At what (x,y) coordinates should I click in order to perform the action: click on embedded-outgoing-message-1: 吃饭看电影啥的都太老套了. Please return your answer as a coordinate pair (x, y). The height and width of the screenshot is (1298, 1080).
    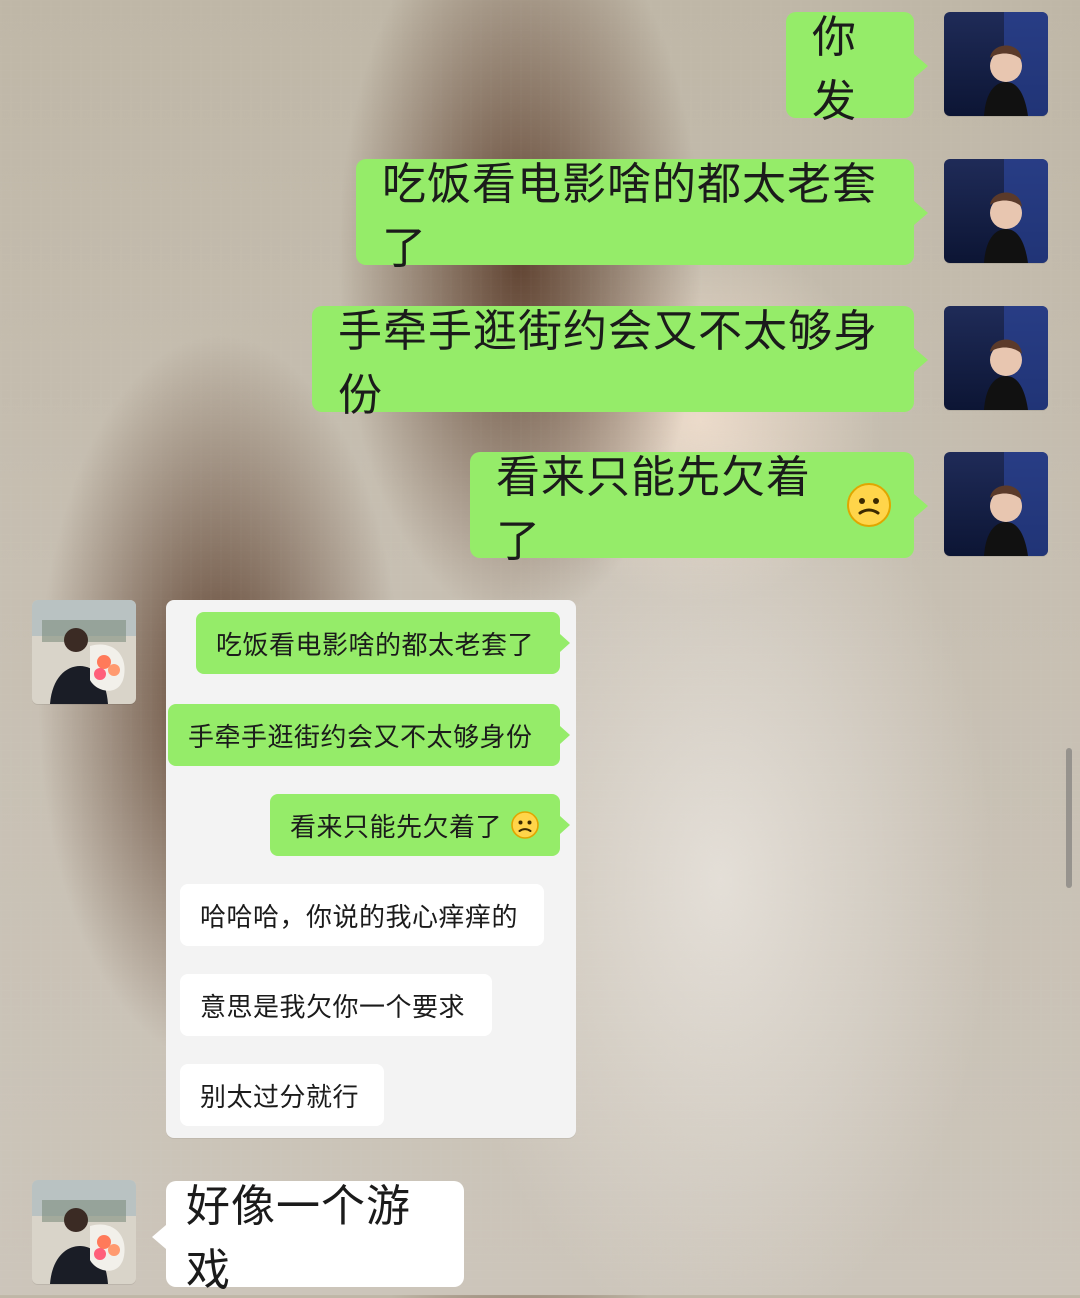
    Looking at the image, I should click on (383, 643).